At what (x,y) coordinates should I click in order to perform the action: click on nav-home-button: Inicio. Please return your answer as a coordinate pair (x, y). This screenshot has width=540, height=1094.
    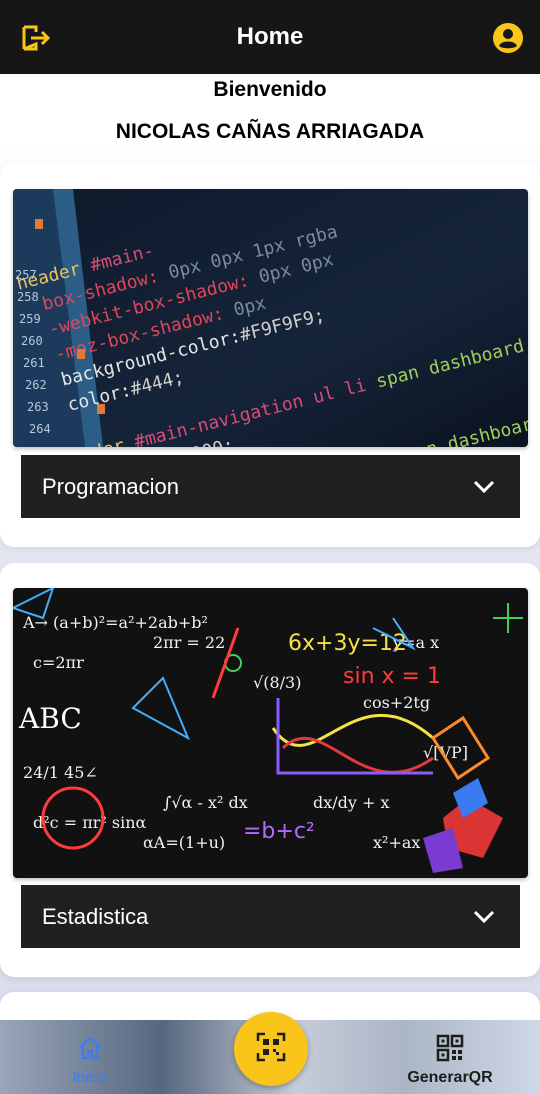
    Looking at the image, I should click on (90, 1060).